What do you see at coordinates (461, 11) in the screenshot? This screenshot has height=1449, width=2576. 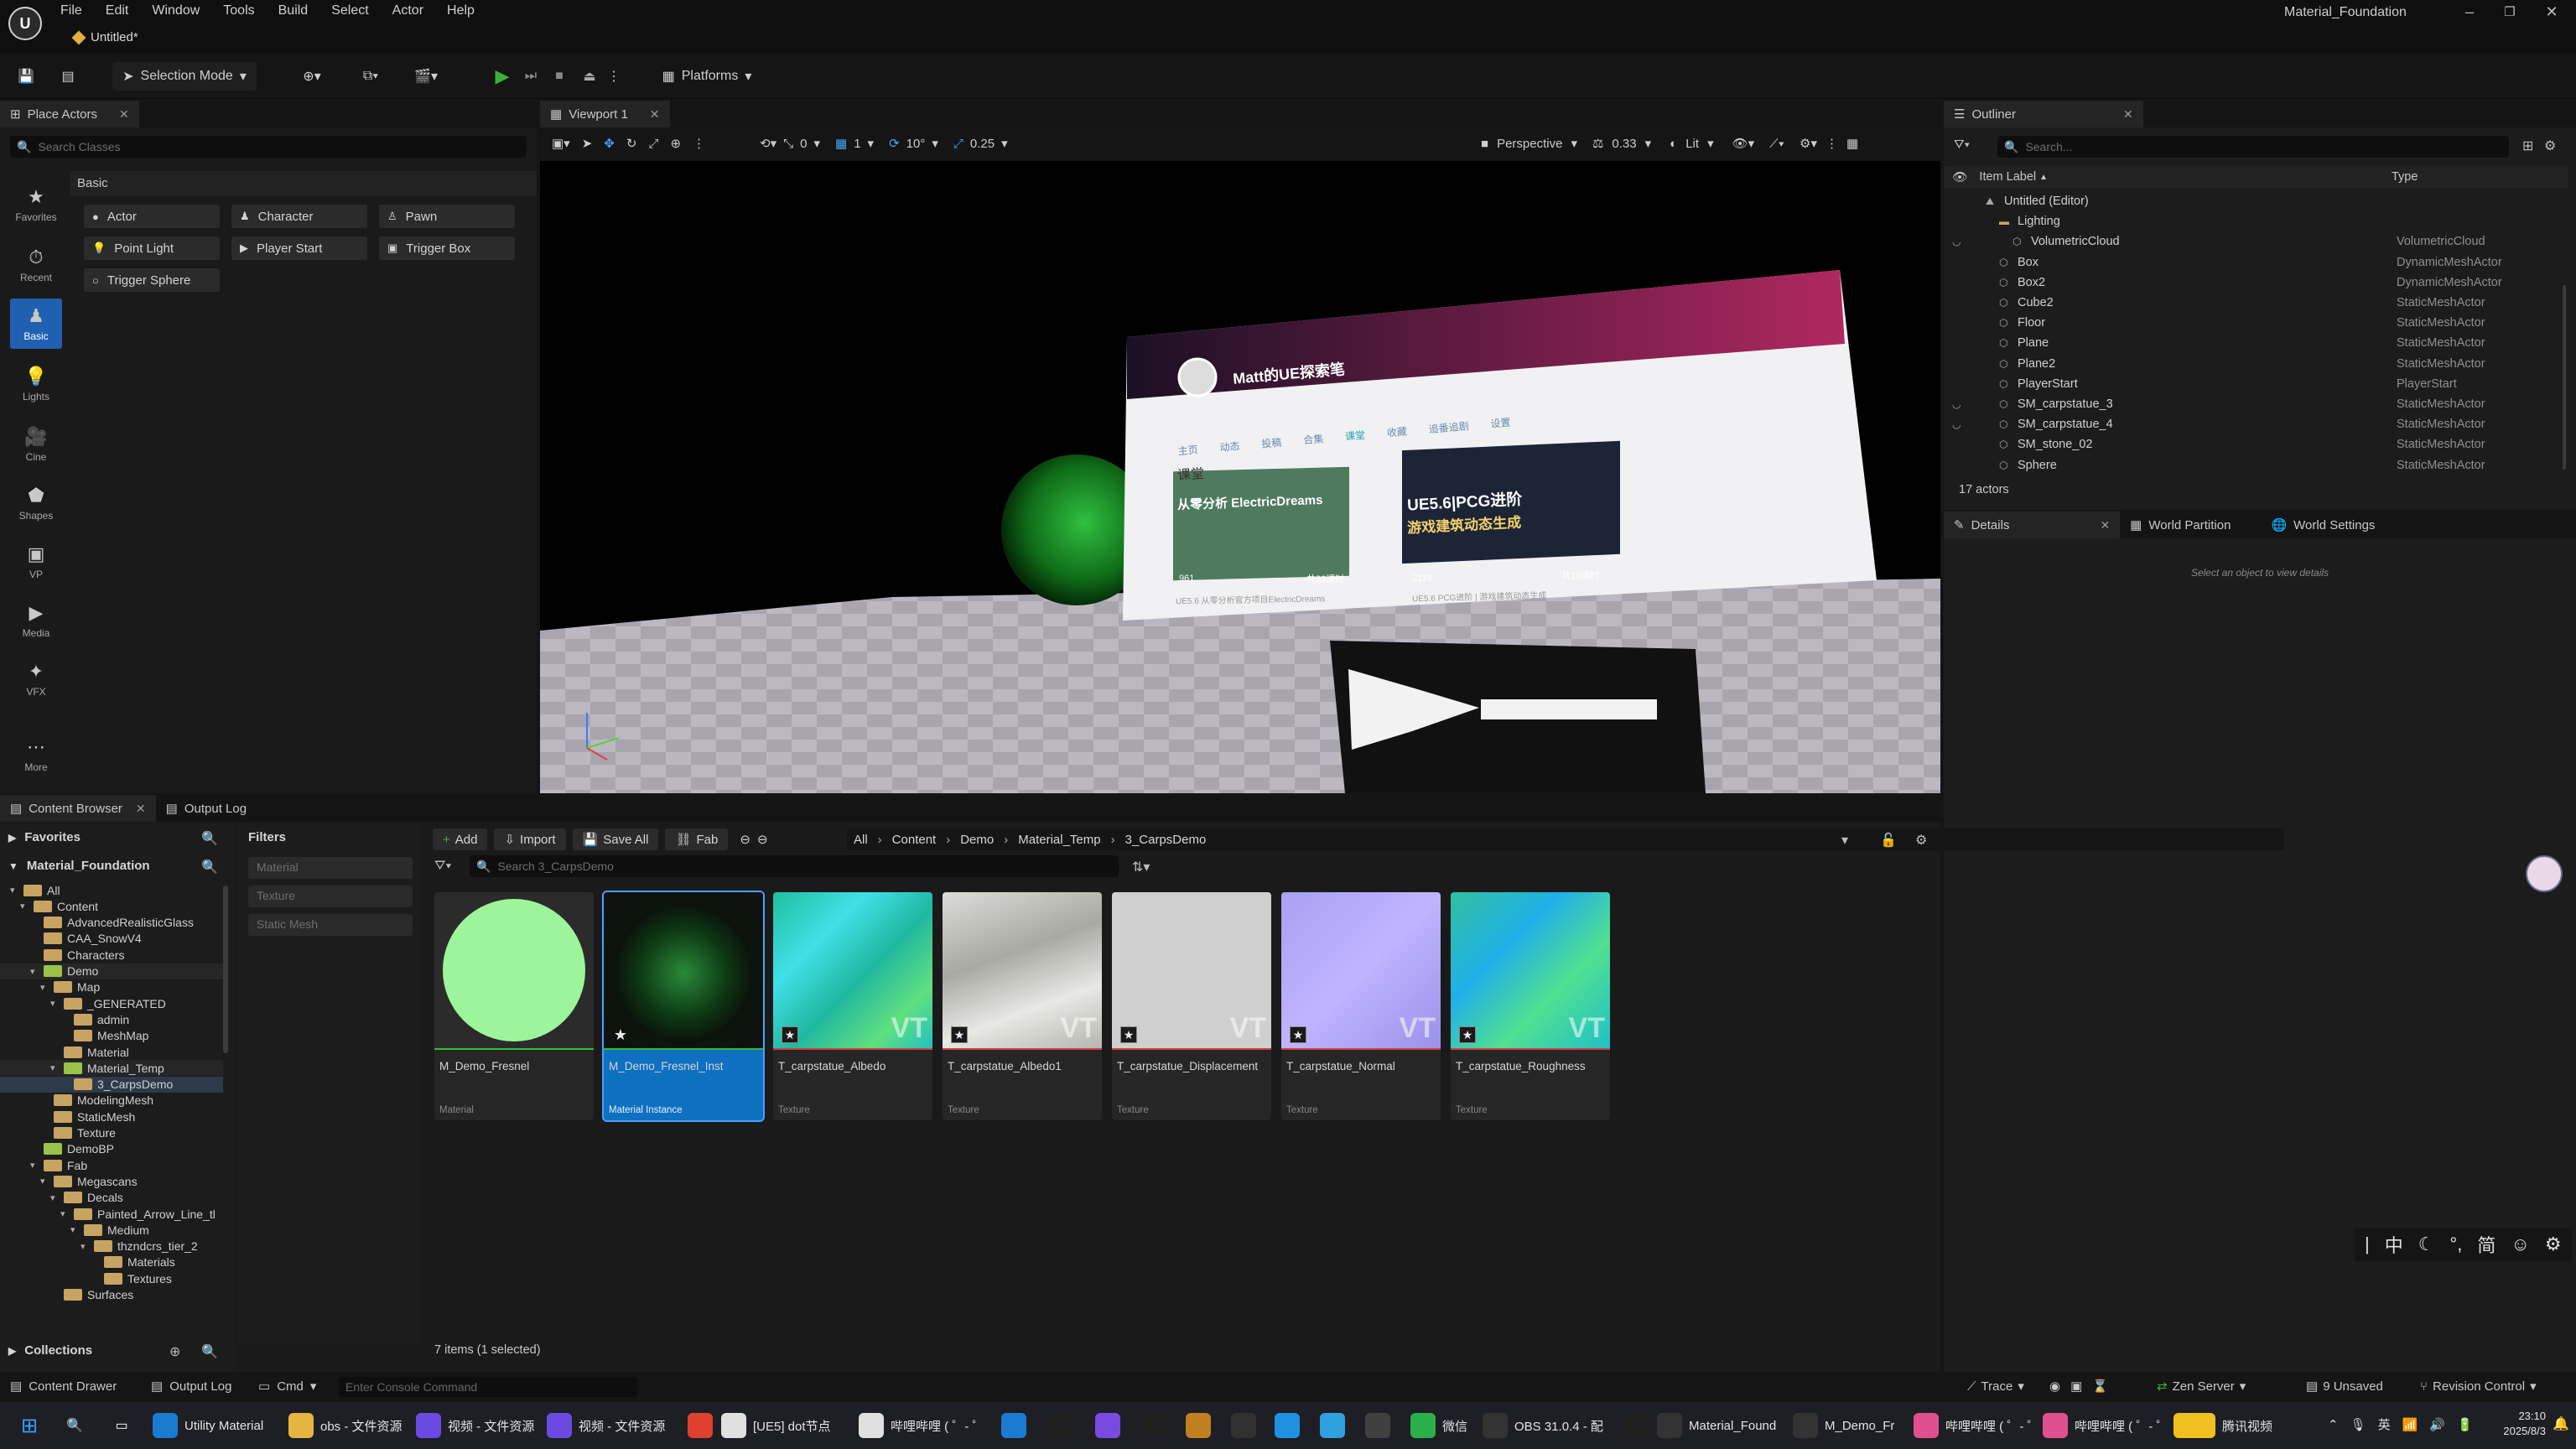 I see `menu-help: Help` at bounding box center [461, 11].